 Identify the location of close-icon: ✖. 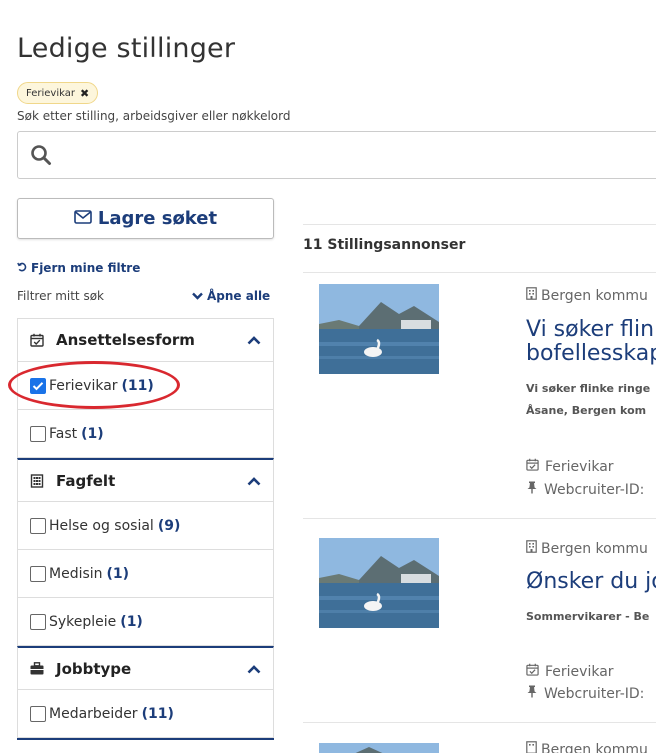
(84, 93).